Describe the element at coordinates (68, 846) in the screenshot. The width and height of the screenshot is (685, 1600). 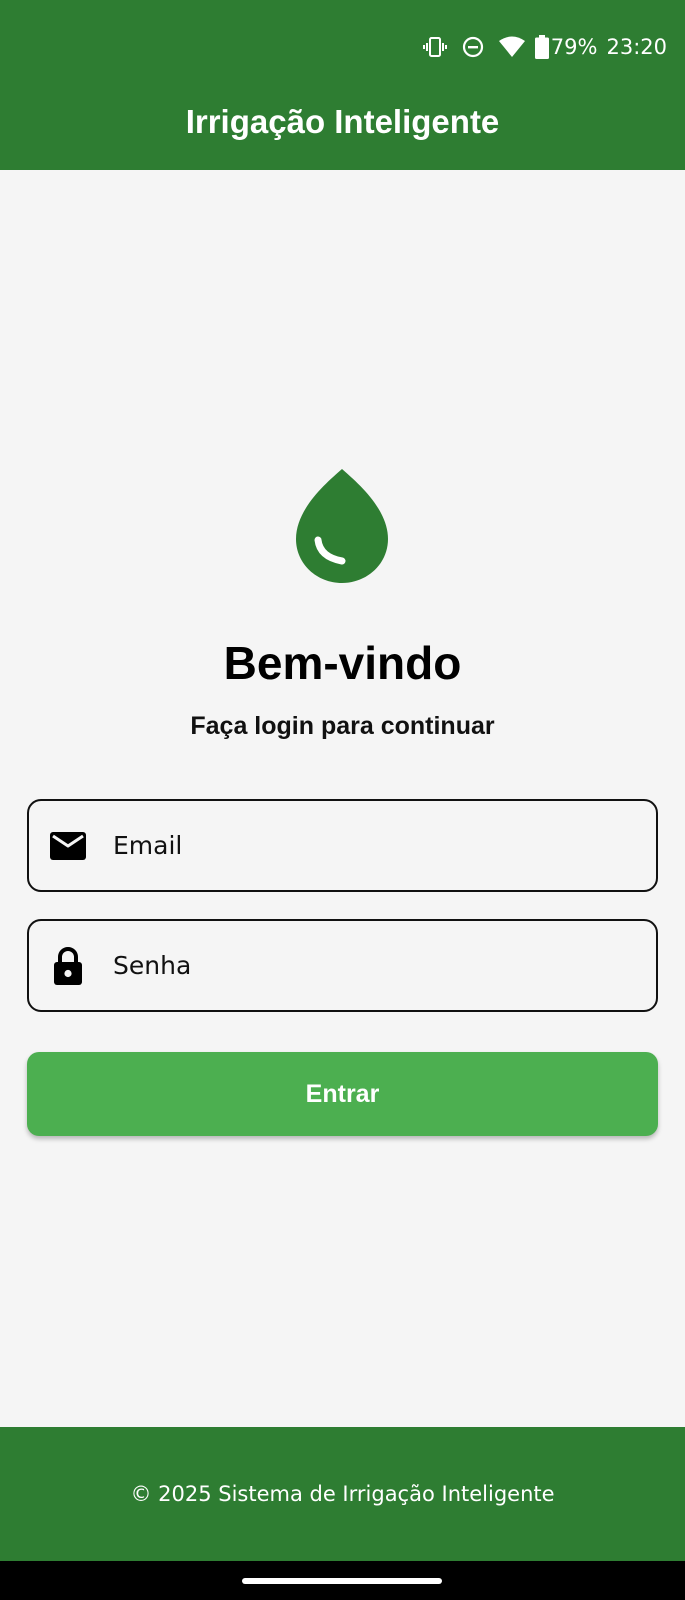
I see `mail-icon` at that location.